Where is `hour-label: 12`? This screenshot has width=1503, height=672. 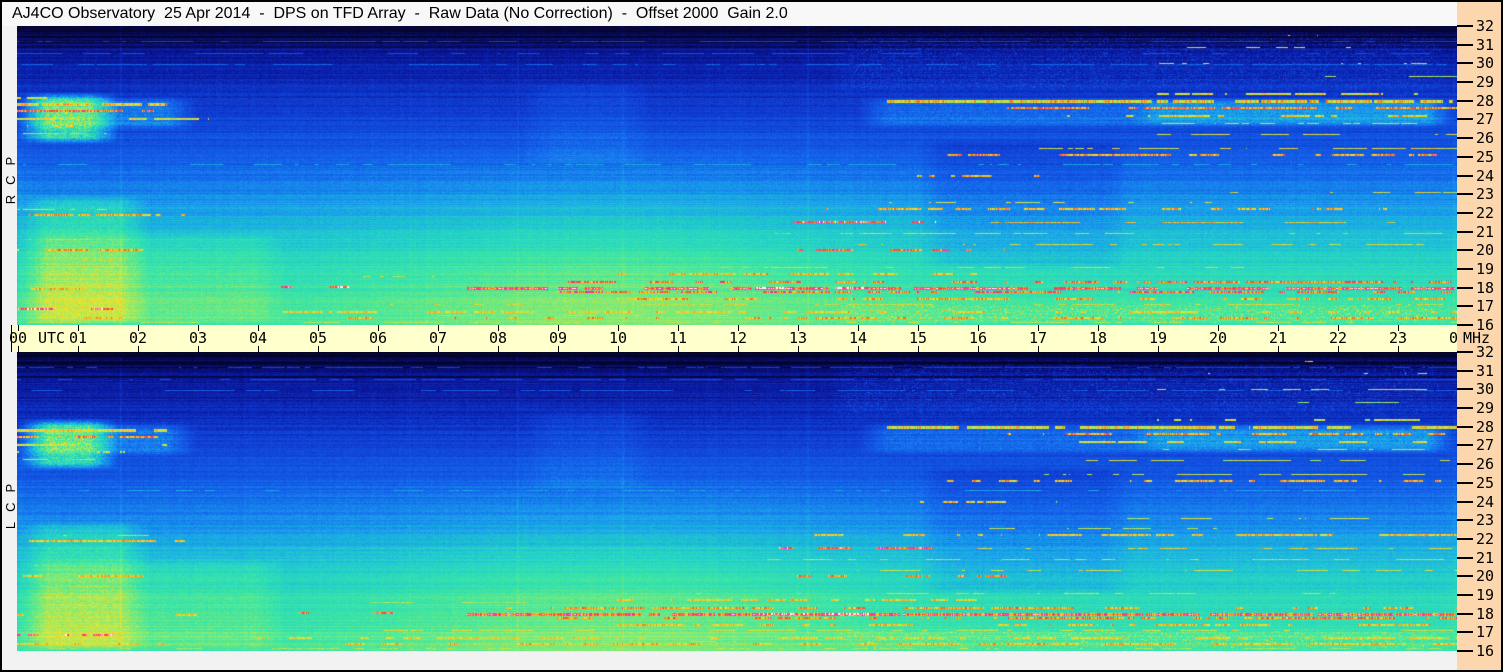 hour-label: 12 is located at coordinates (738, 338).